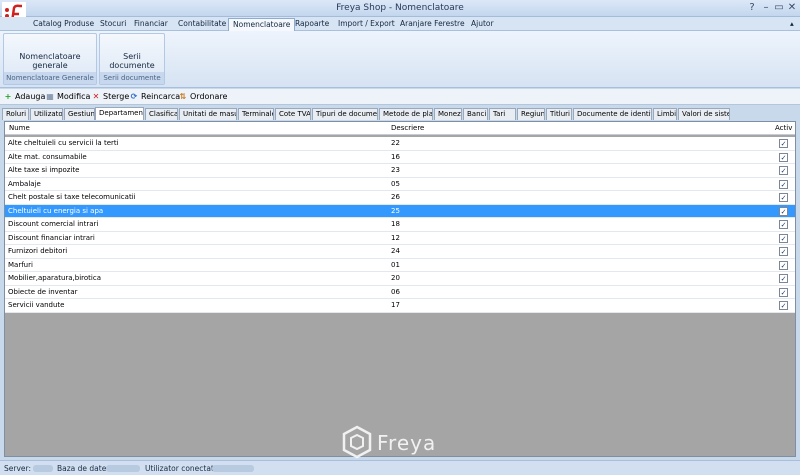 This screenshot has height=475, width=800. I want to click on menu-ajutor: Ajutor, so click(482, 24).